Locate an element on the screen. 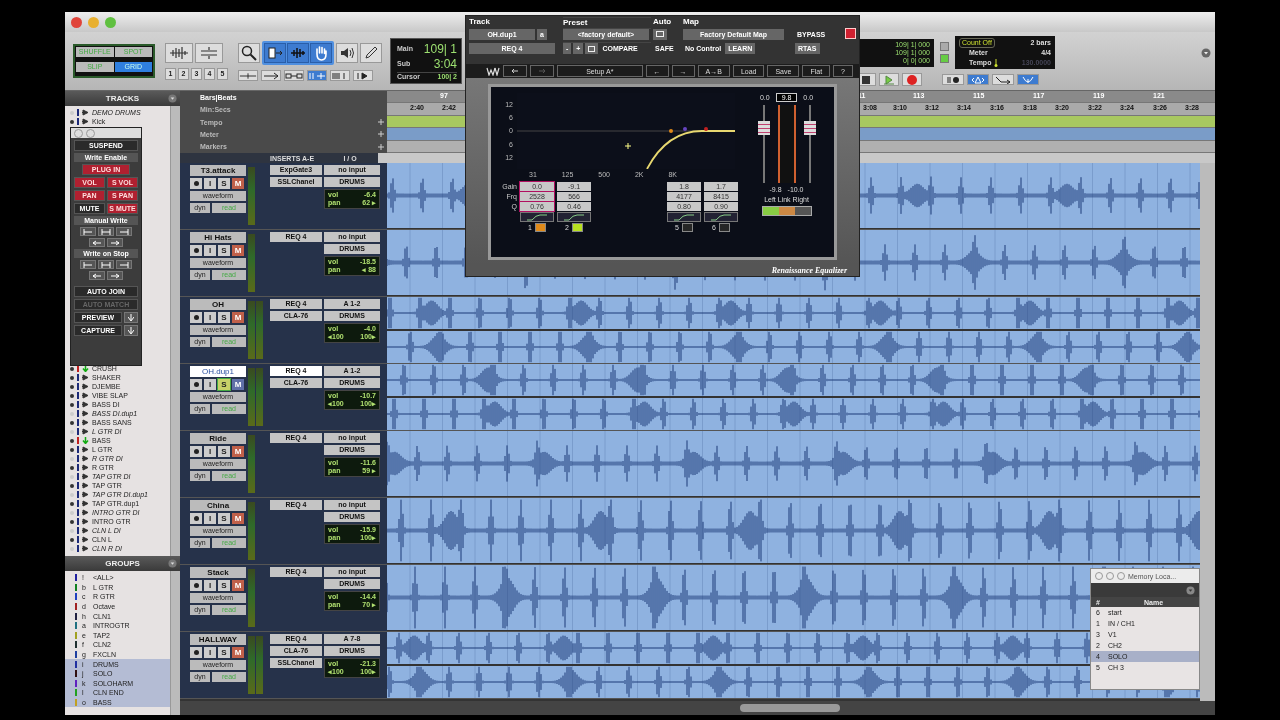  vertical-zoom-button is located at coordinates (209, 52).